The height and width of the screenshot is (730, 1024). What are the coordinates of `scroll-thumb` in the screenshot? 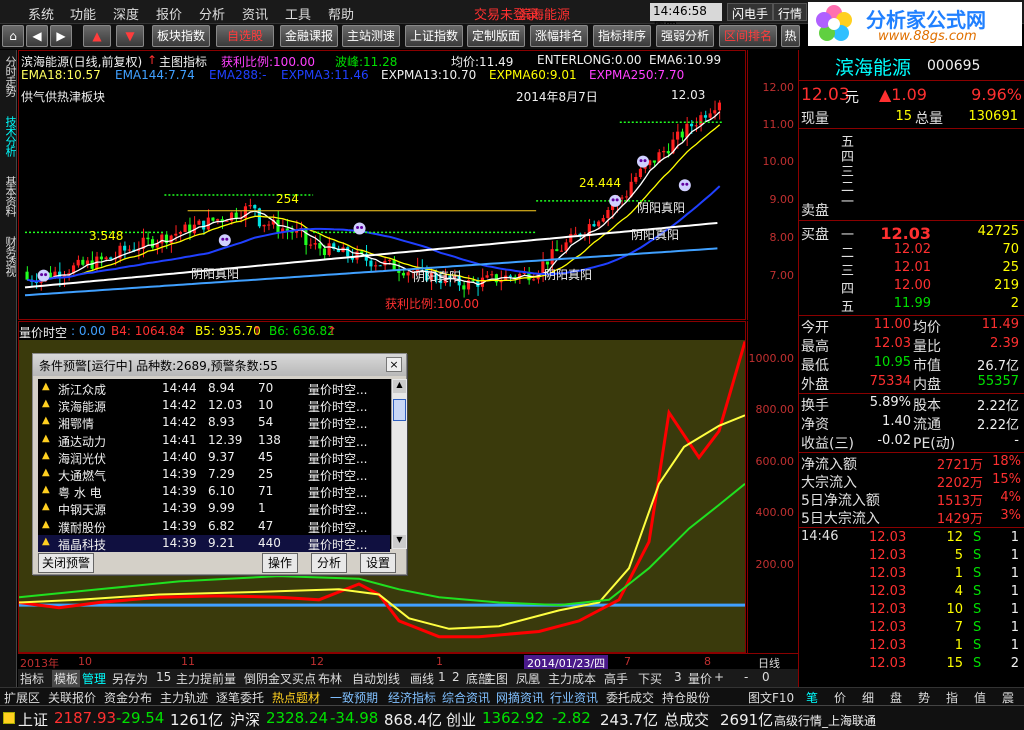 It's located at (399, 410).